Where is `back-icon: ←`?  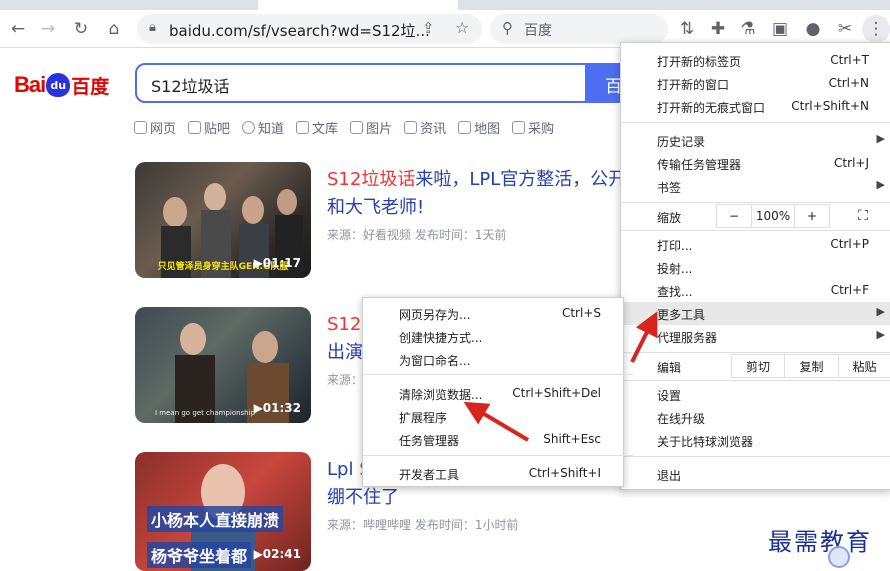
back-icon: ← is located at coordinates (18, 29).